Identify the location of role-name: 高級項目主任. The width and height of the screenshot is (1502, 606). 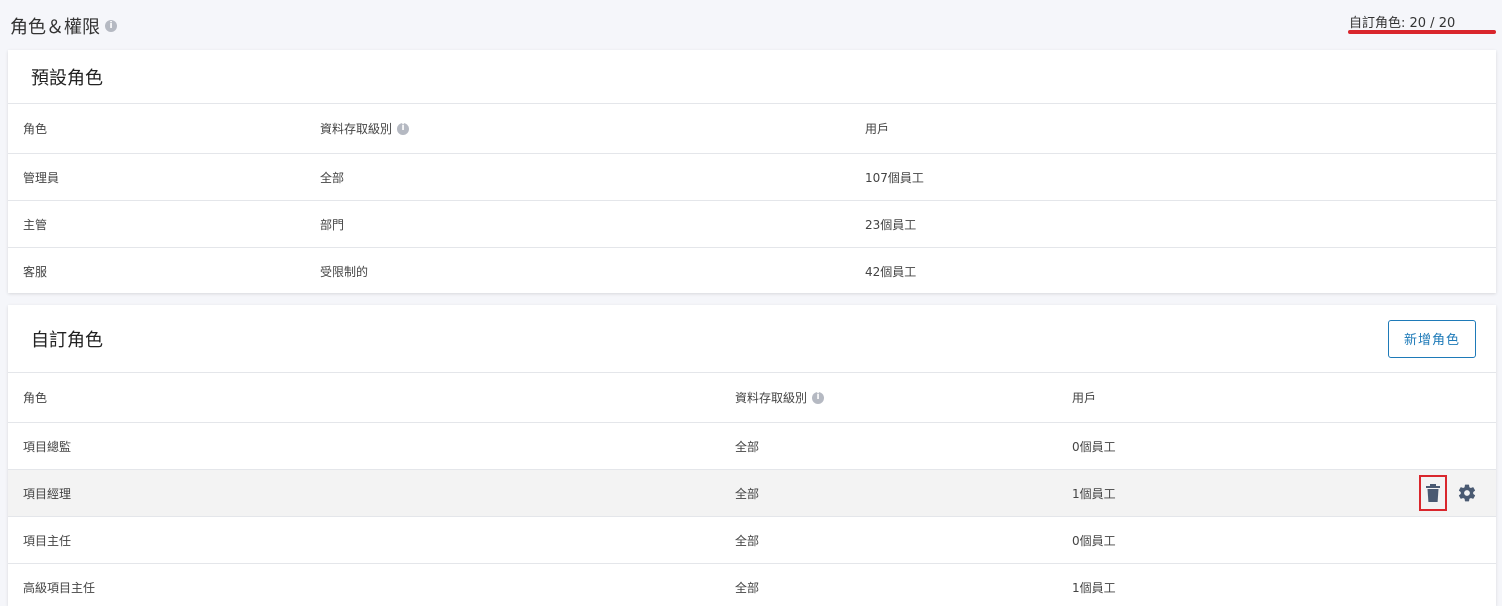
(59, 588).